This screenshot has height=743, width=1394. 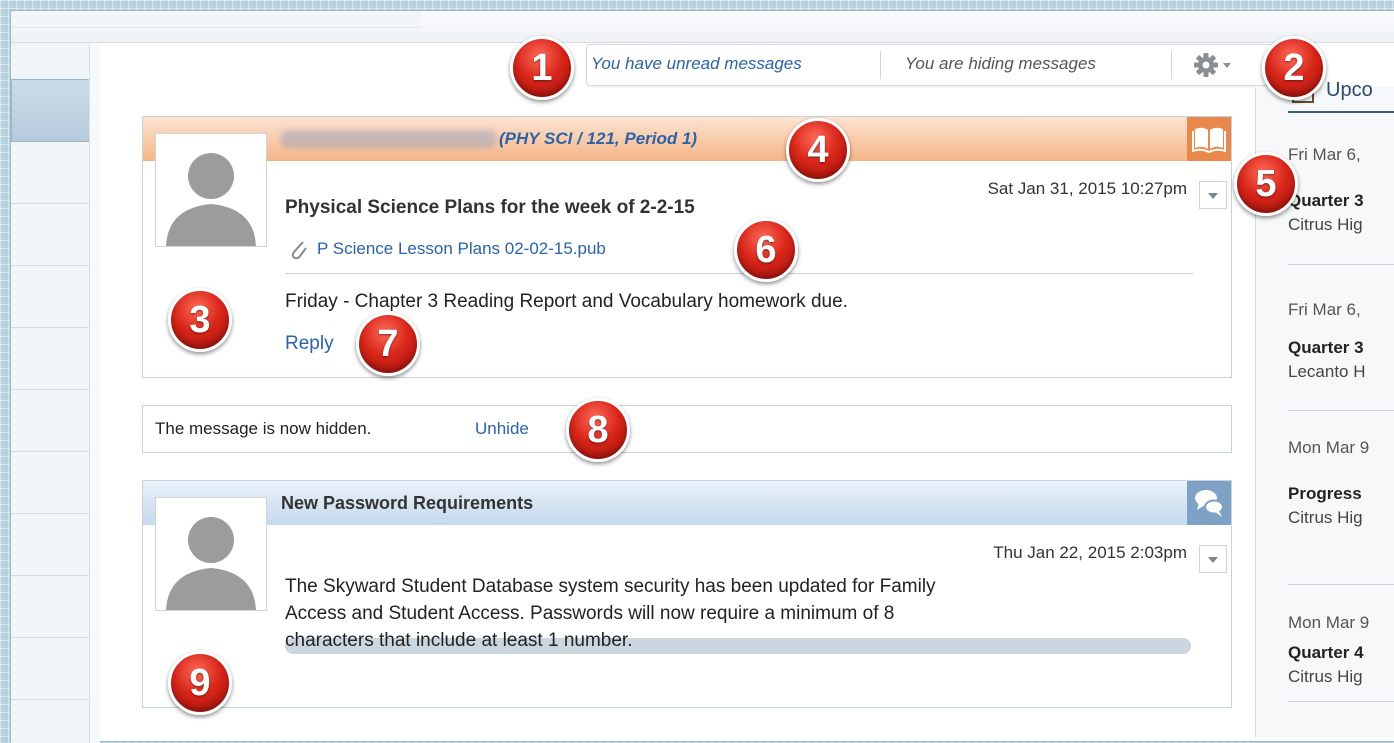 I want to click on message-timestamp: Sat Jan 31, 2015 10:27pm, so click(x=1087, y=188).